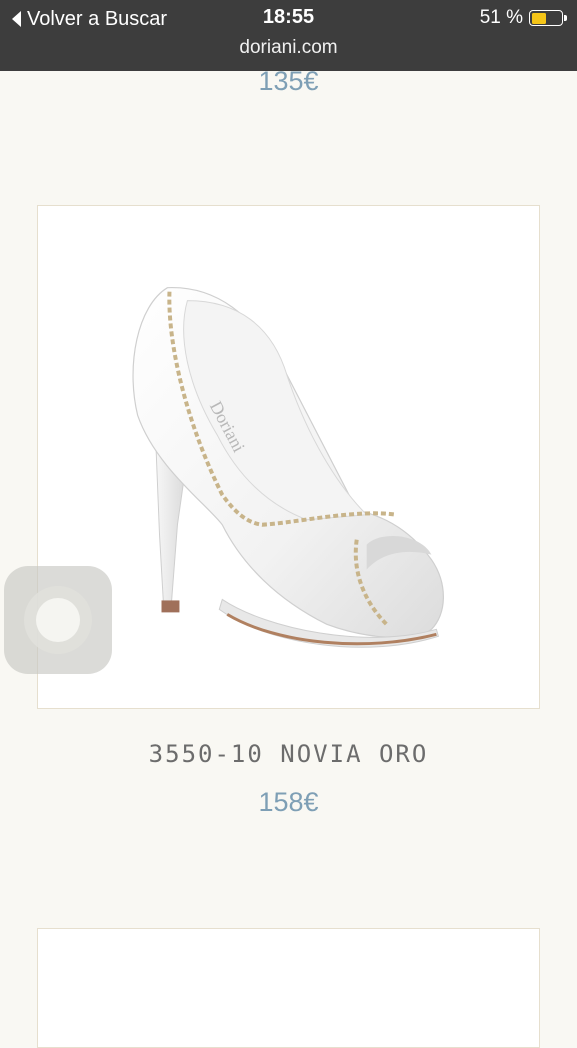  What do you see at coordinates (501, 17) in the screenshot?
I see `battery-percent: 51 %` at bounding box center [501, 17].